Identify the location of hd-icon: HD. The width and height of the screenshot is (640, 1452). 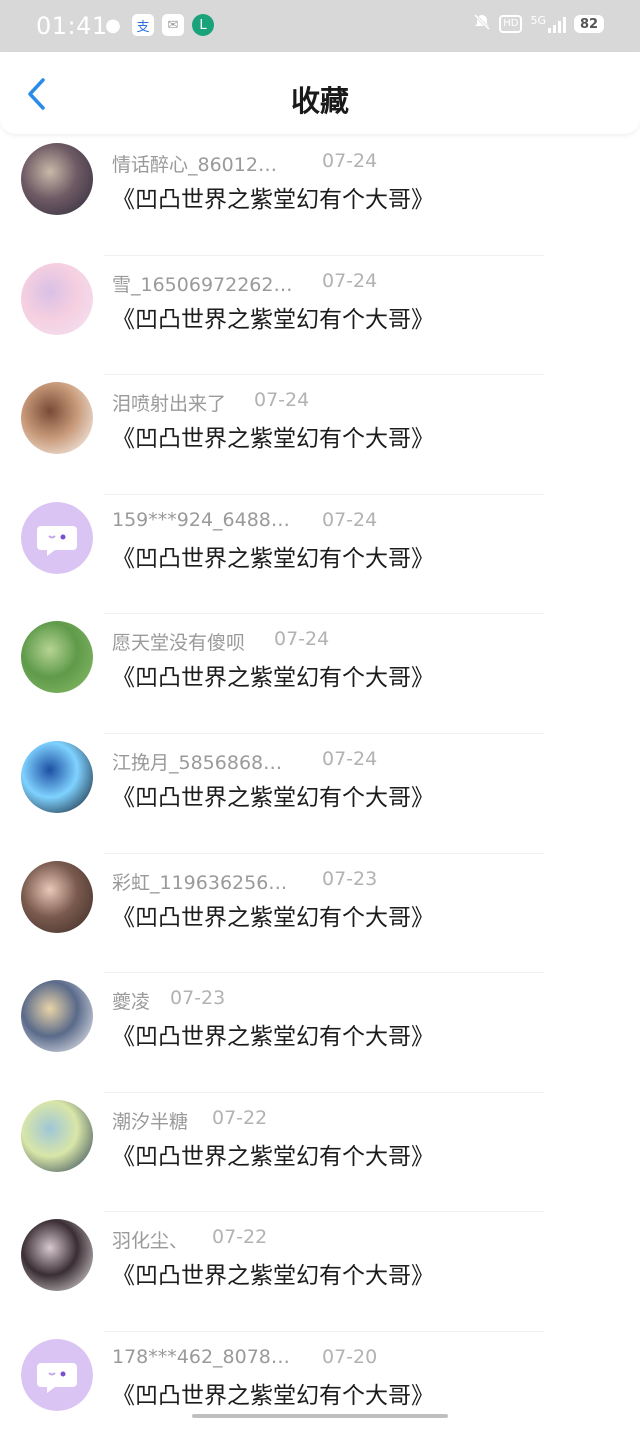
(510, 24).